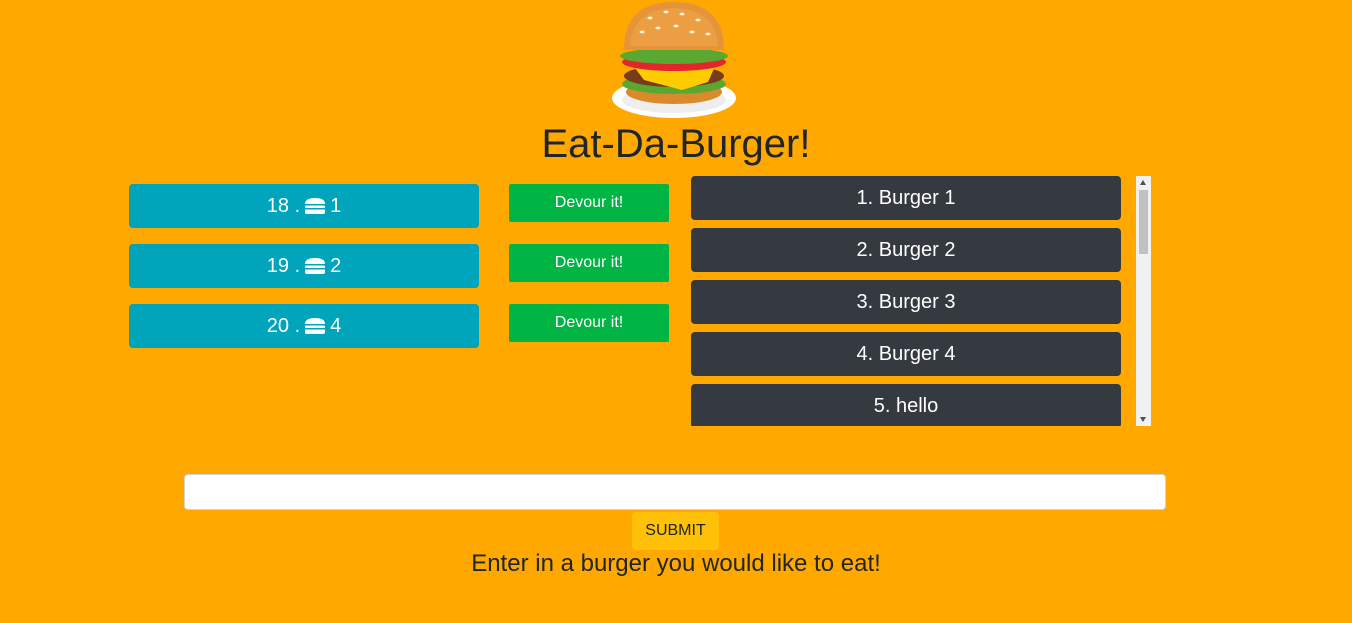  What do you see at coordinates (336, 265) in the screenshot?
I see `burger-name: 2` at bounding box center [336, 265].